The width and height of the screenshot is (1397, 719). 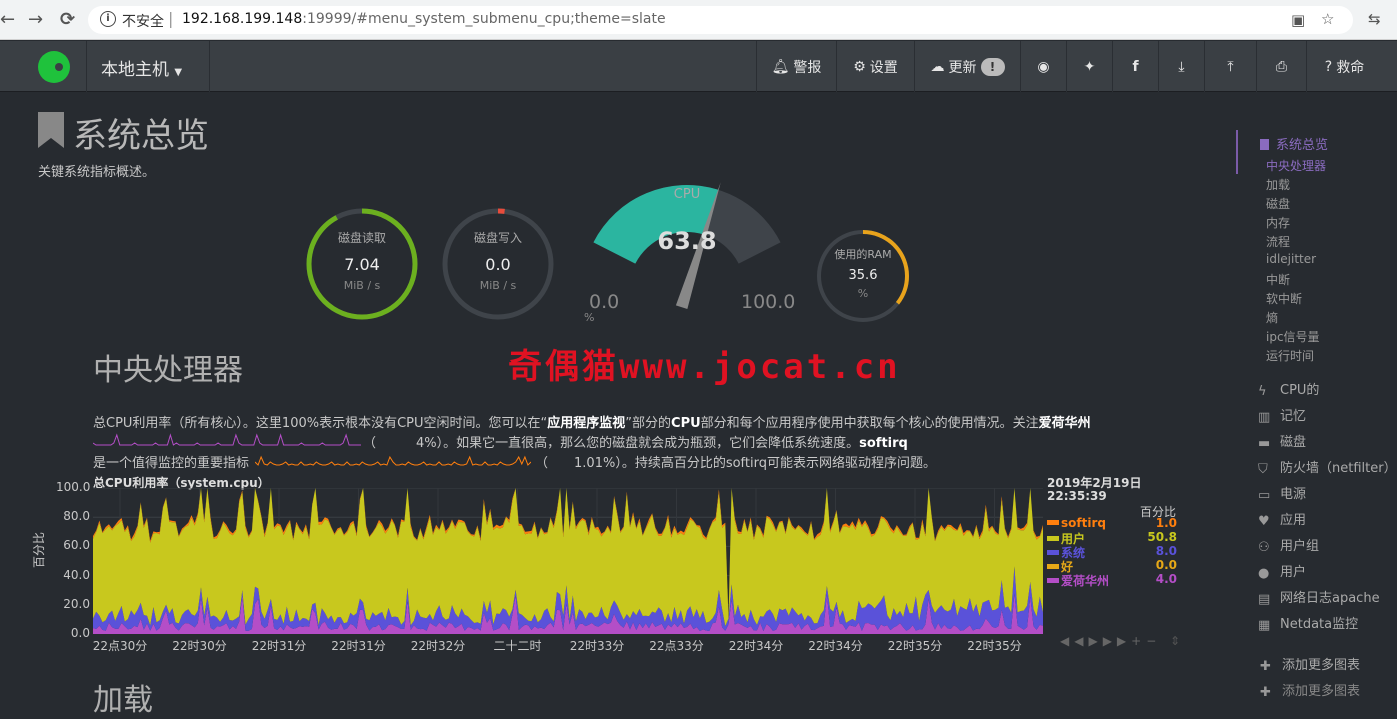 What do you see at coordinates (686, 423) in the screenshot?
I see `desc-link-cpu: CPU` at bounding box center [686, 423].